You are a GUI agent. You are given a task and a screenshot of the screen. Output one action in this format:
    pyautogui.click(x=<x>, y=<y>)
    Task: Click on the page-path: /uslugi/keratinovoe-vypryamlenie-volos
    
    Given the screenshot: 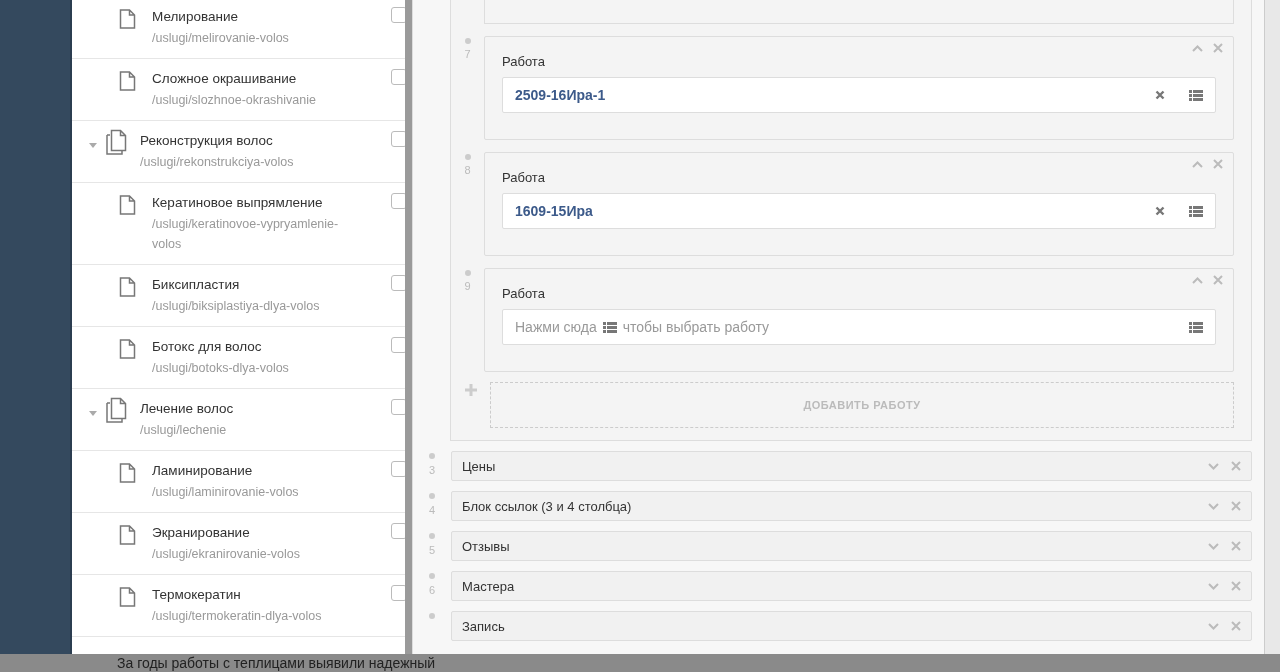 What is the action you would take?
    pyautogui.click(x=246, y=234)
    